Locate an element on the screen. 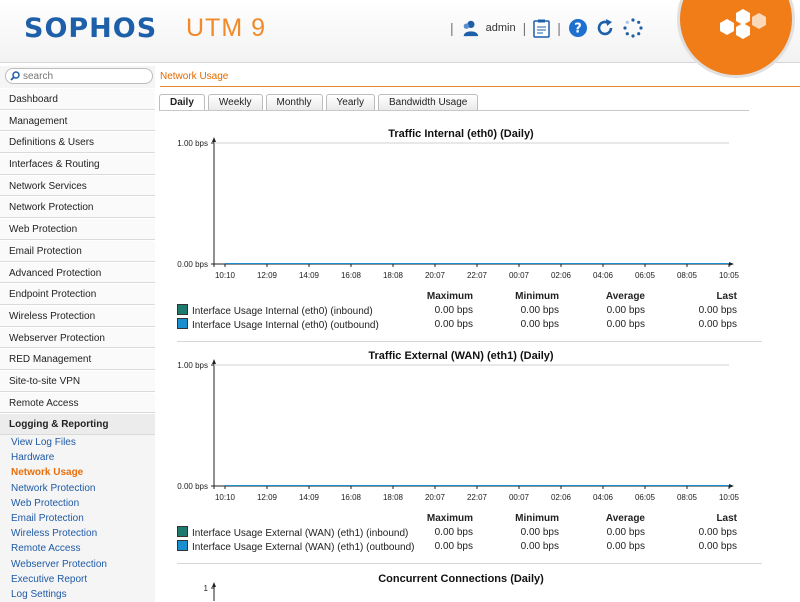  user-name: admin is located at coordinates (501, 28).